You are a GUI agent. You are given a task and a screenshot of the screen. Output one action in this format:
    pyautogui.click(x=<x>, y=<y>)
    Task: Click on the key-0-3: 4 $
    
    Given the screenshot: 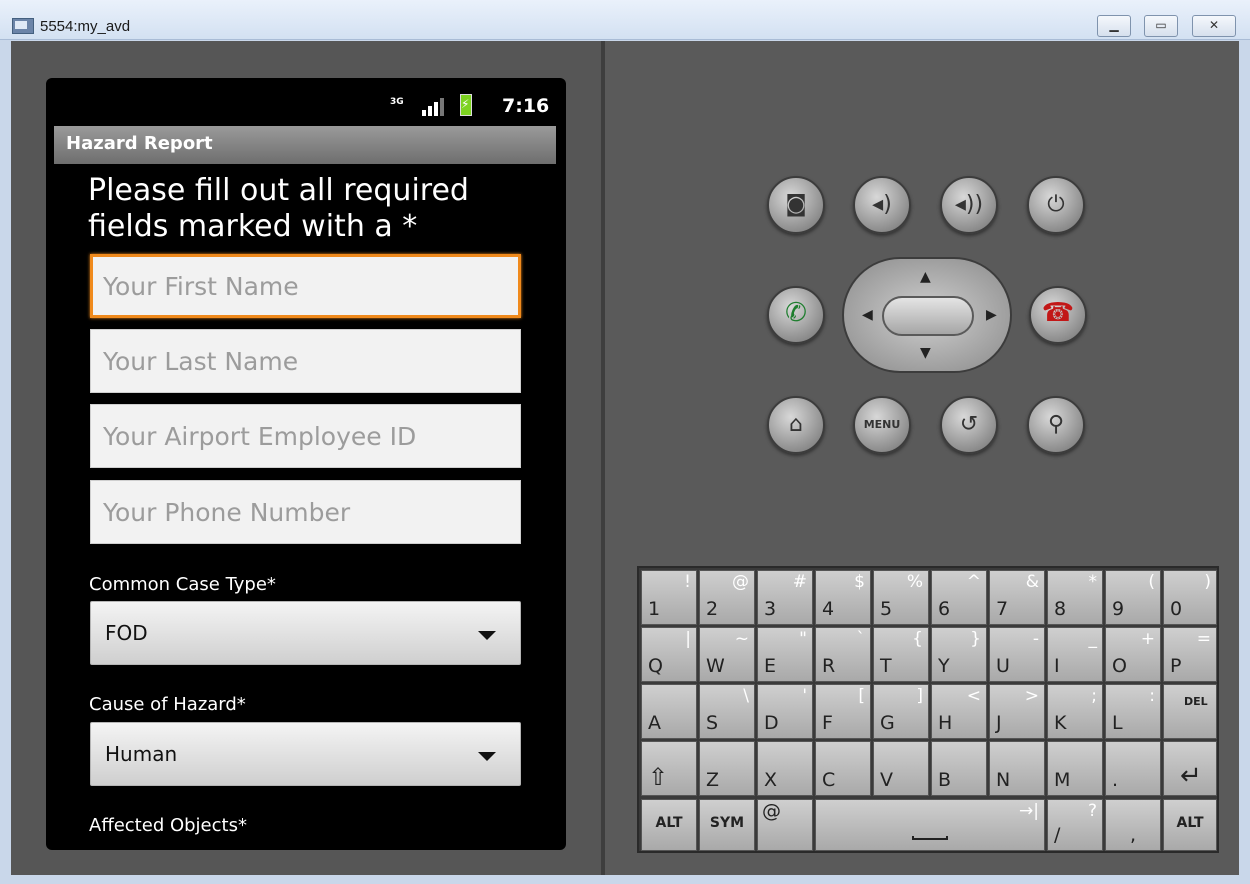 What is the action you would take?
    pyautogui.click(x=843, y=597)
    